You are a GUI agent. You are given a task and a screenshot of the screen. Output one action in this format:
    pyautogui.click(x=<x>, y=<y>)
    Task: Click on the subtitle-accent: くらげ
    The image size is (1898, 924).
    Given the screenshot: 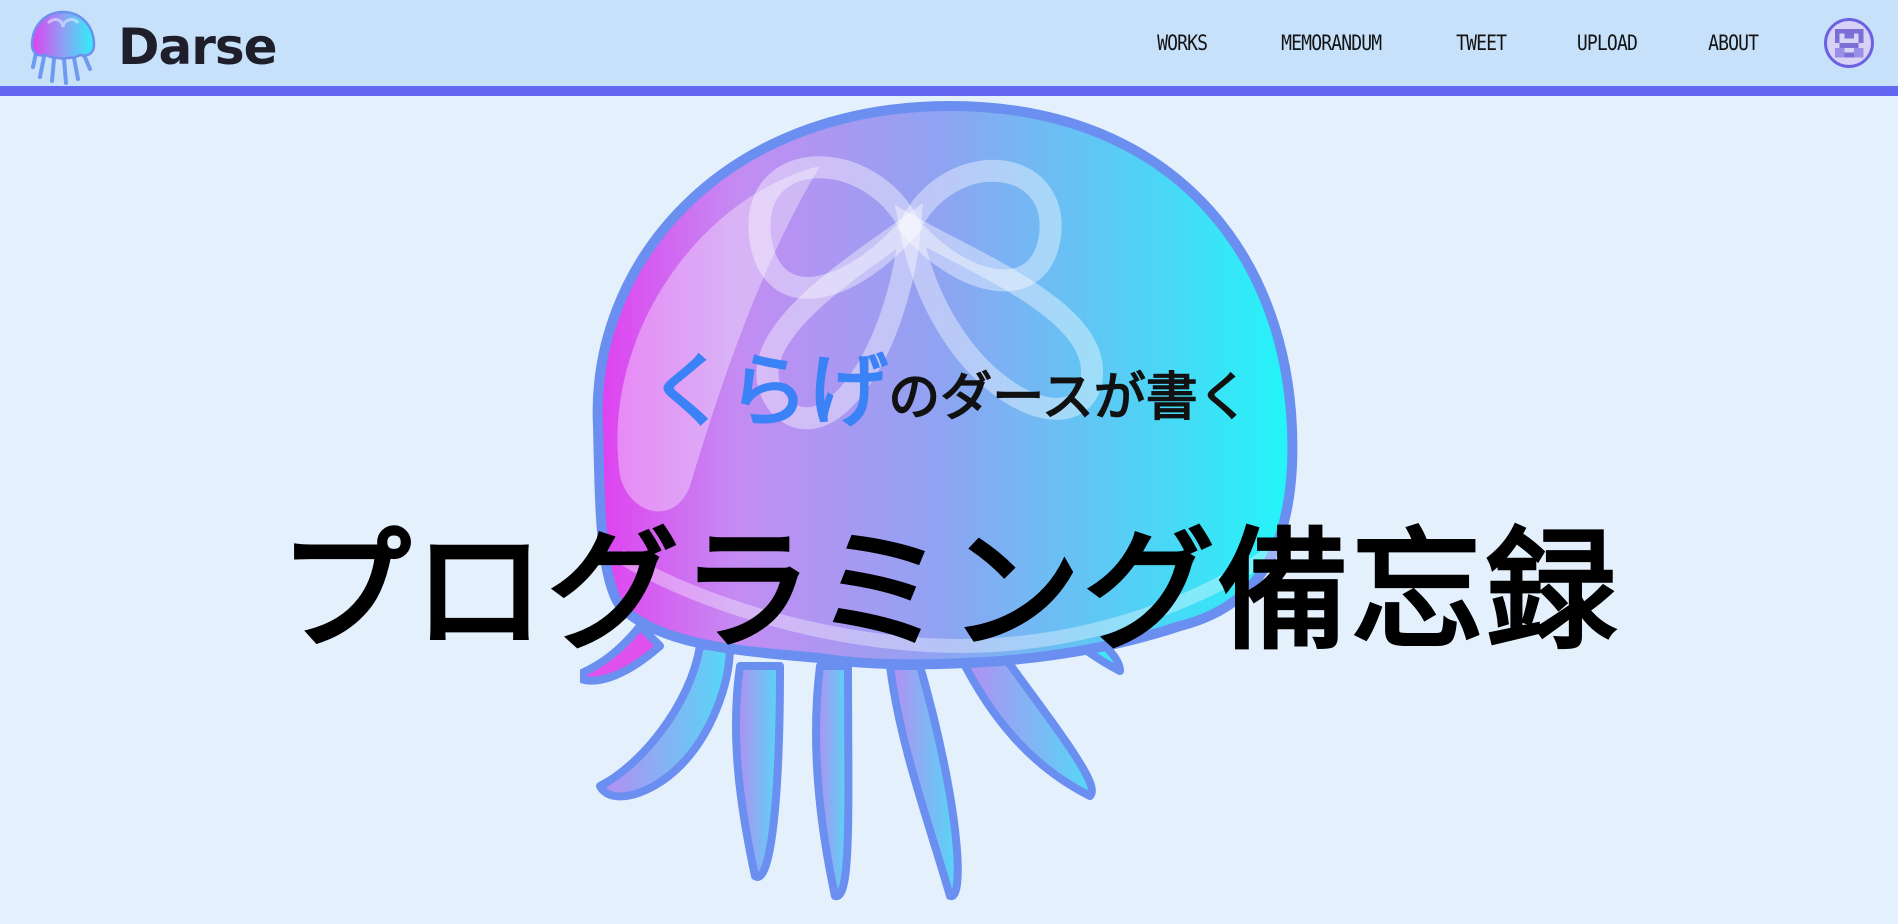 What is the action you would take?
    pyautogui.click(x=768, y=391)
    